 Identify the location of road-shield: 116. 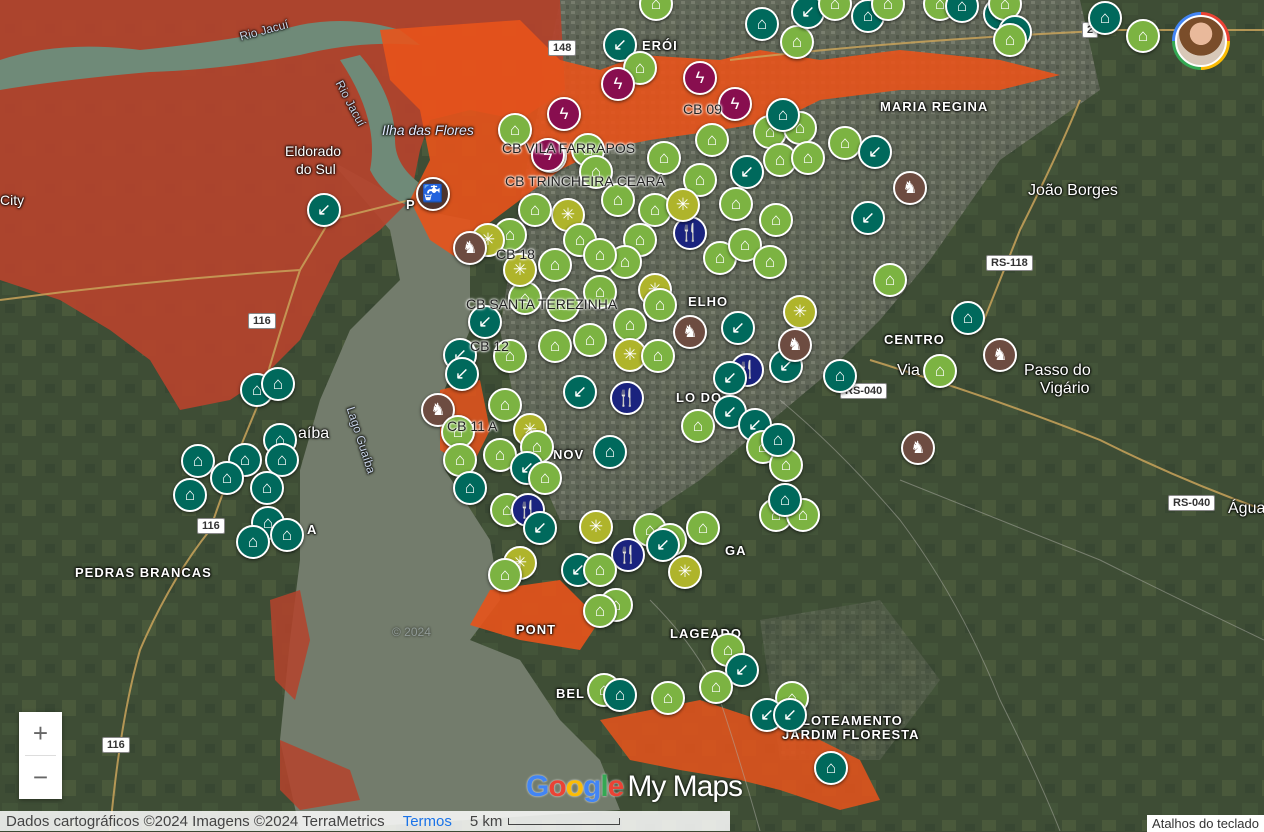
(262, 321).